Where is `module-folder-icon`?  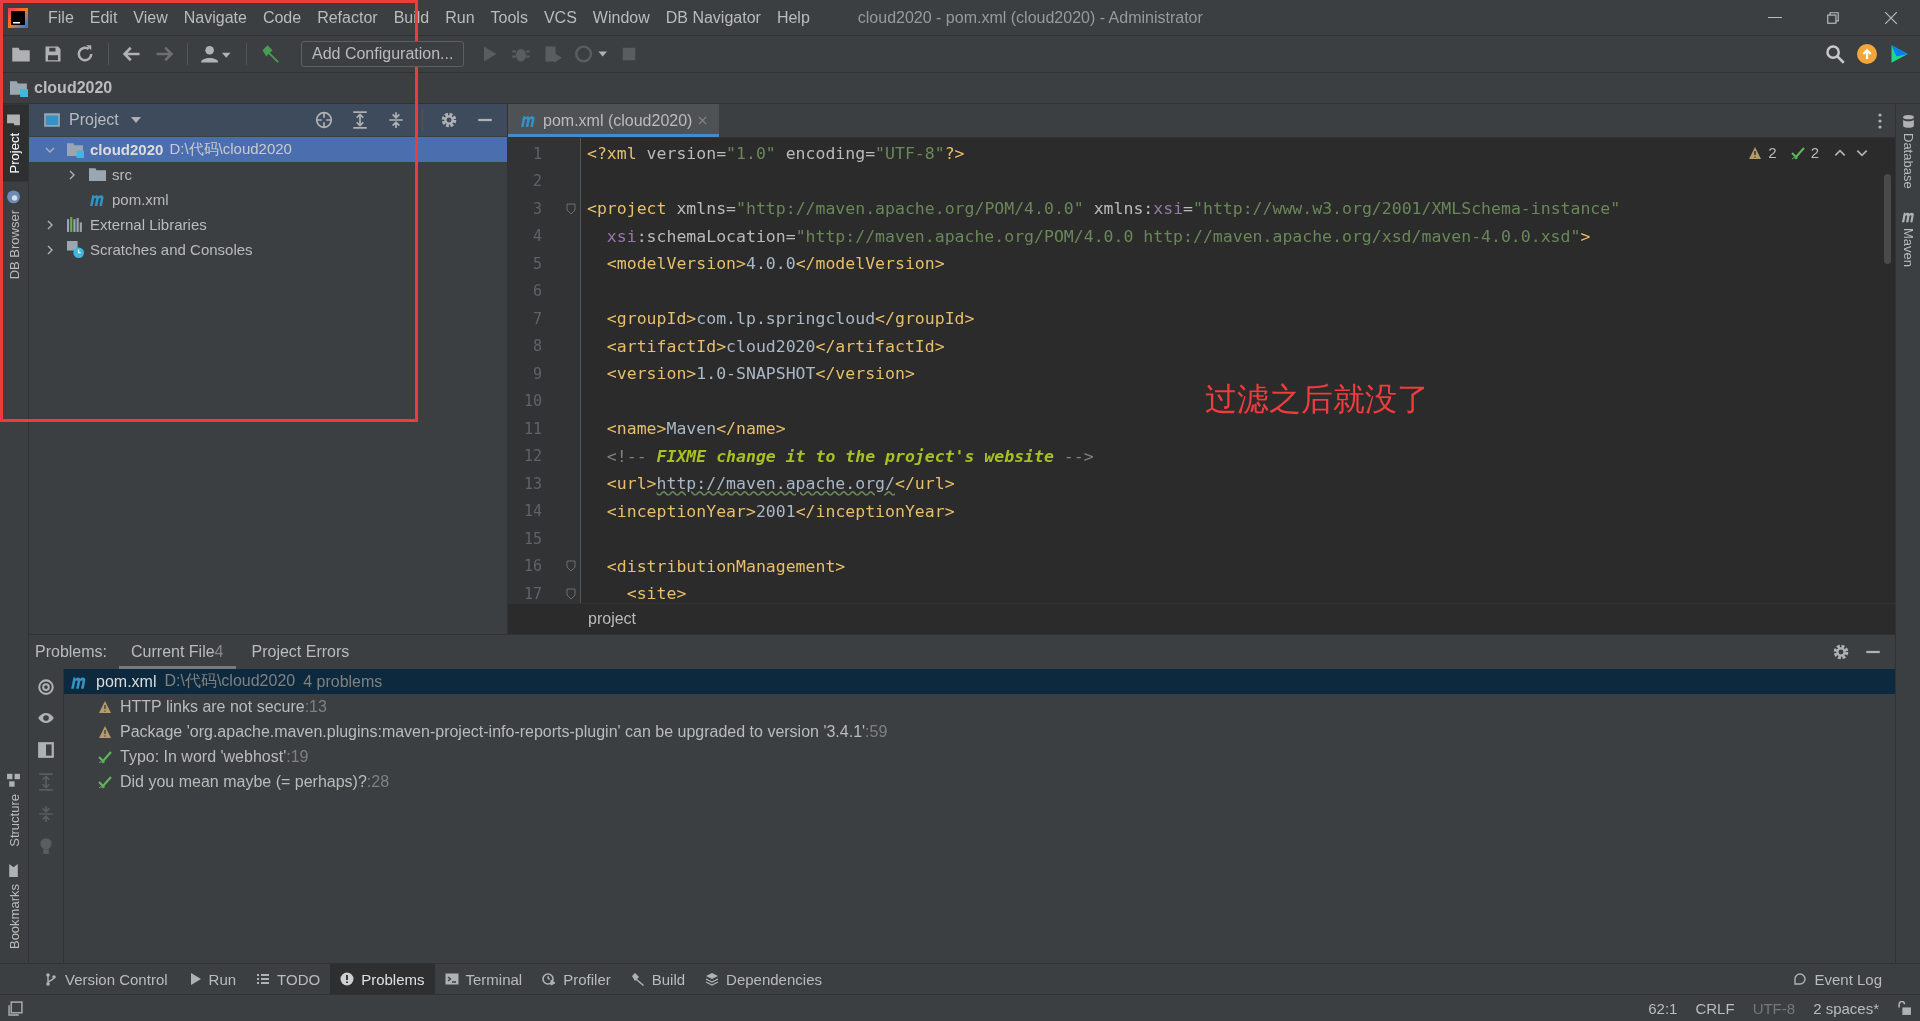
module-folder-icon is located at coordinates (75, 149).